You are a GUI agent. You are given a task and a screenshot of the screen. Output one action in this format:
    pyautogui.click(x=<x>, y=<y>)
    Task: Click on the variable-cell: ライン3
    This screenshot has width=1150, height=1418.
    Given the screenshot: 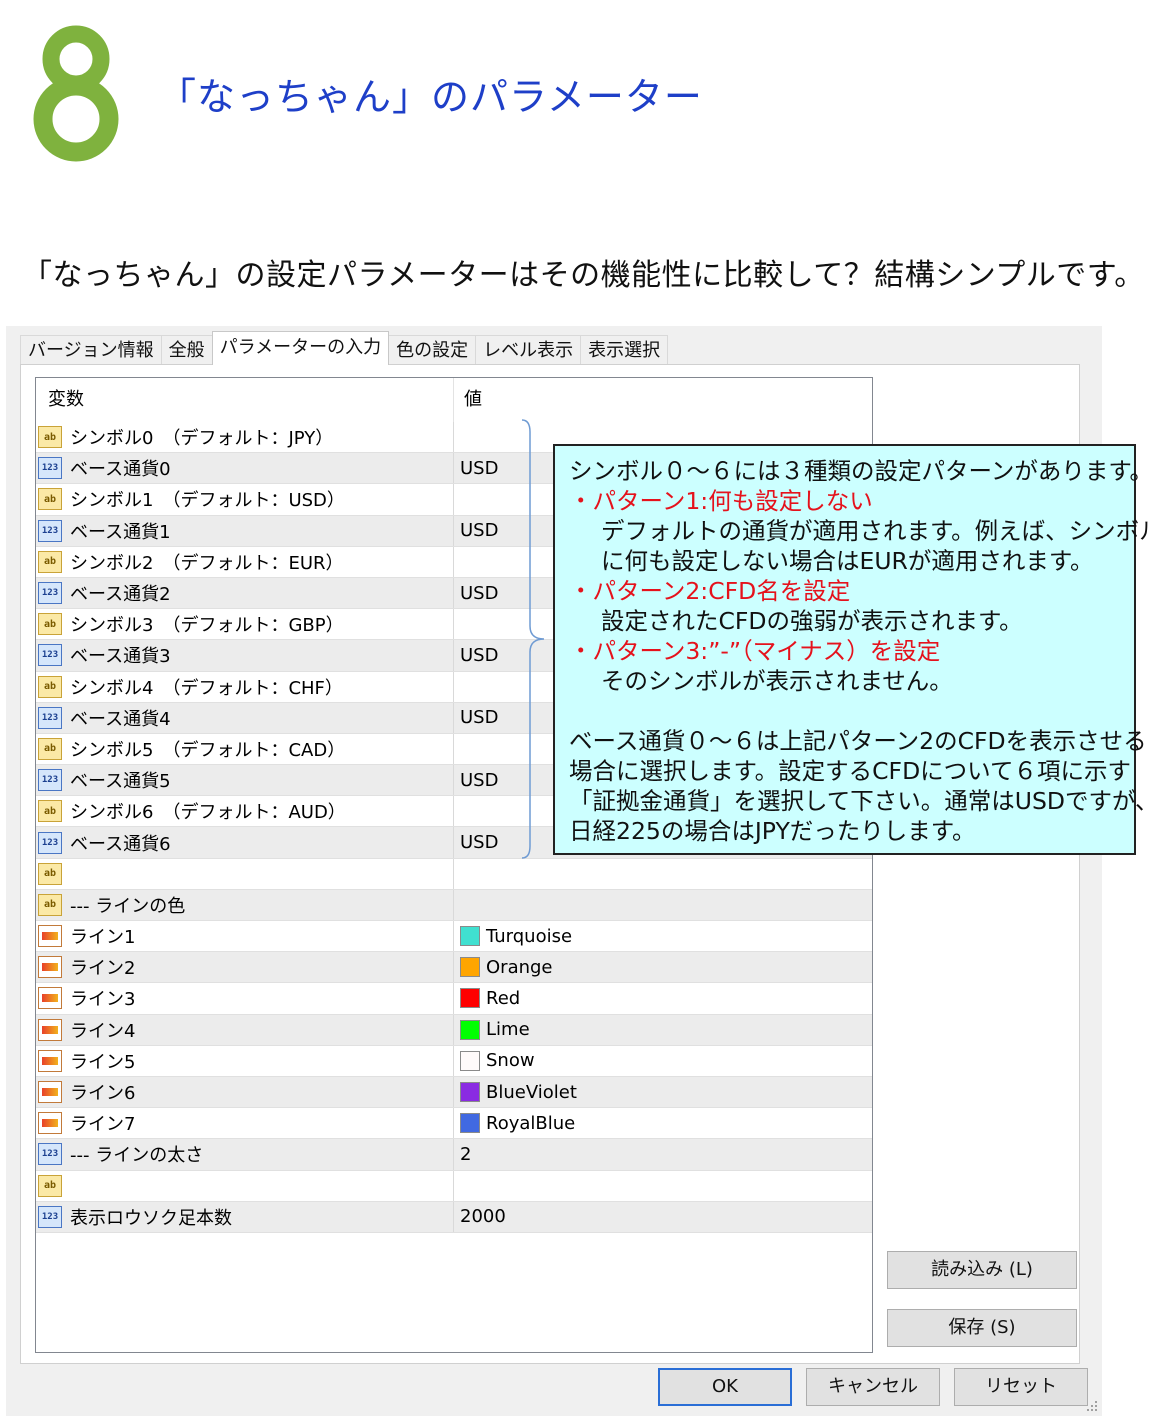 What is the action you would take?
    pyautogui.click(x=245, y=998)
    